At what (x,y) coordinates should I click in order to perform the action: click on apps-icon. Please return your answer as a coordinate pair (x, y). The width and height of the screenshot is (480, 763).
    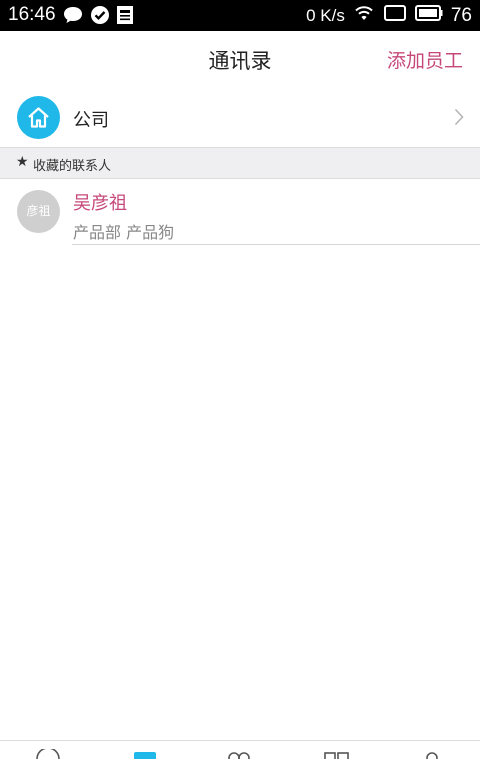
    Looking at the image, I should click on (336, 757).